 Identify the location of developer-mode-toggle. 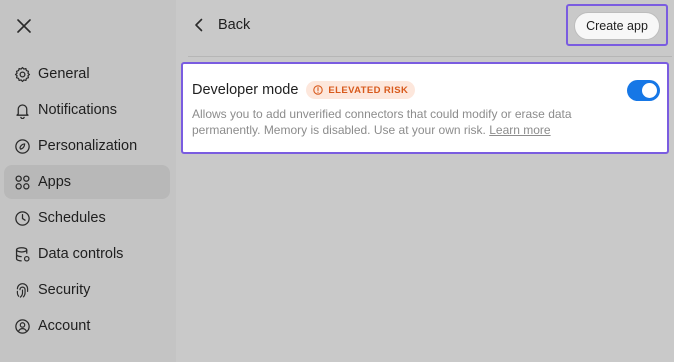
(643, 90).